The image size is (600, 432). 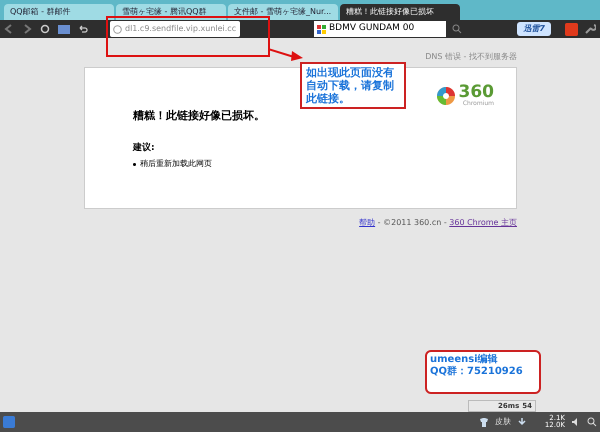 What do you see at coordinates (457, 29) in the screenshot?
I see `search-icon` at bounding box center [457, 29].